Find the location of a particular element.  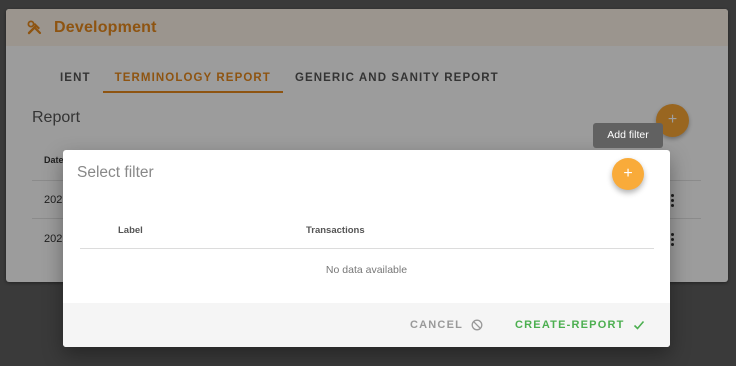

create-report-button: CREATE-REPORT is located at coordinates (580, 325).